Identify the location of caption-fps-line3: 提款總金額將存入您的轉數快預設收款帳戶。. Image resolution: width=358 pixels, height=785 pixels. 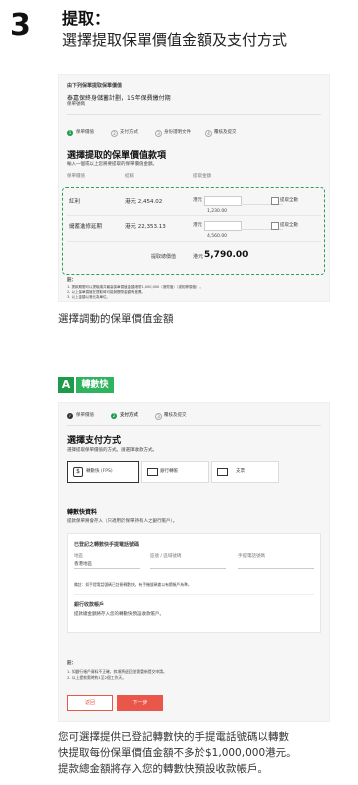
(163, 769).